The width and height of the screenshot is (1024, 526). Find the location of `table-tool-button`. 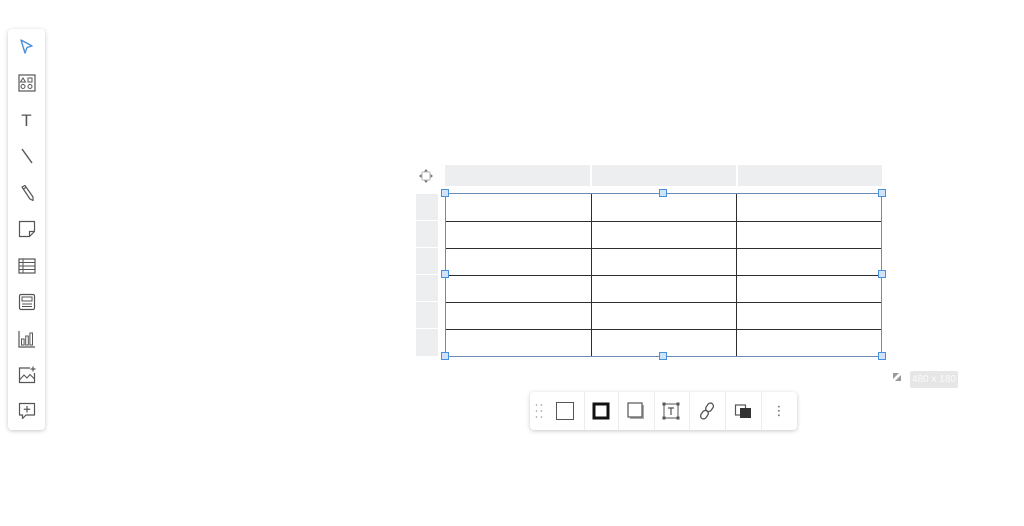

table-tool-button is located at coordinates (26, 266).